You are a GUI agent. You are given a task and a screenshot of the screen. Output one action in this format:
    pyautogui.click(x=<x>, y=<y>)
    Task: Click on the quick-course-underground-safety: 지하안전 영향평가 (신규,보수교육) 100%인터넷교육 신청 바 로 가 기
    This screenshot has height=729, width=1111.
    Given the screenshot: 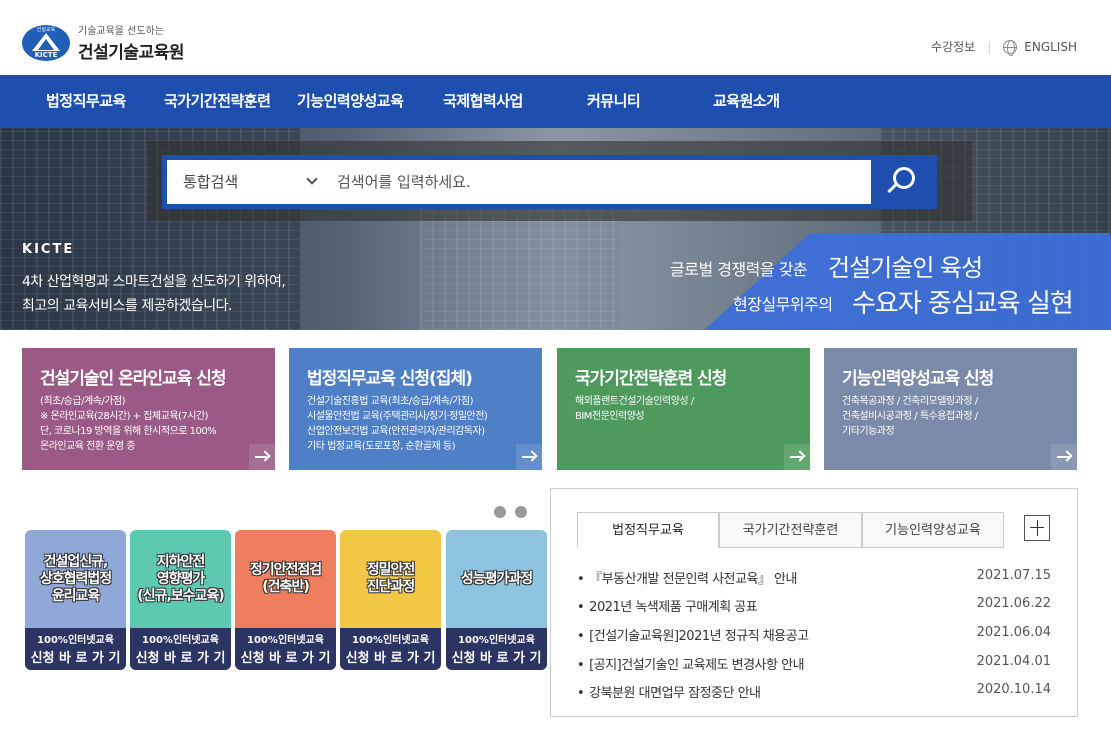 What is the action you would take?
    pyautogui.click(x=180, y=600)
    